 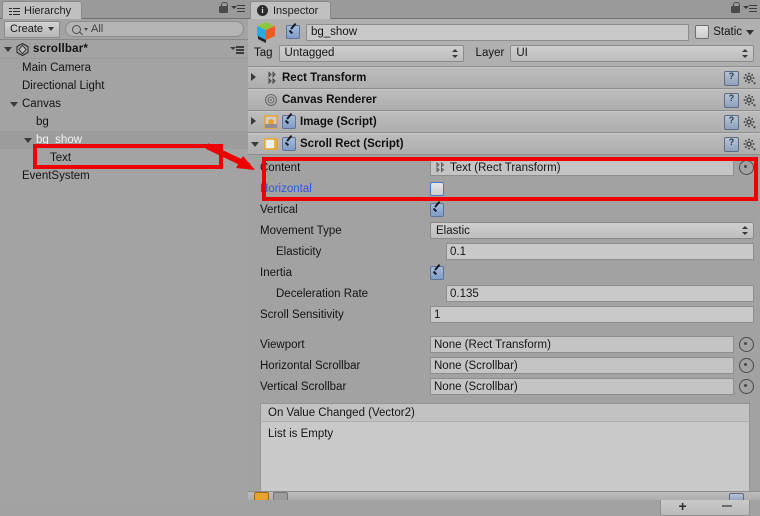 I want to click on updown-arrows-icon, so click(x=745, y=53).